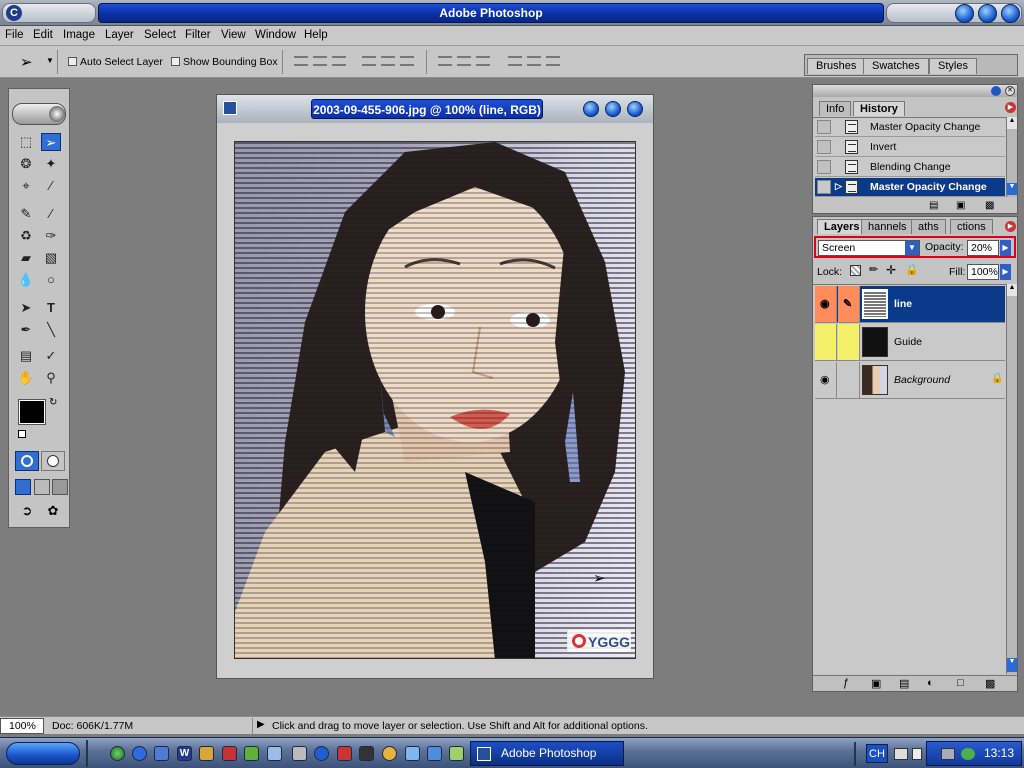  What do you see at coordinates (198, 35) in the screenshot?
I see `menu-filter: Filter` at bounding box center [198, 35].